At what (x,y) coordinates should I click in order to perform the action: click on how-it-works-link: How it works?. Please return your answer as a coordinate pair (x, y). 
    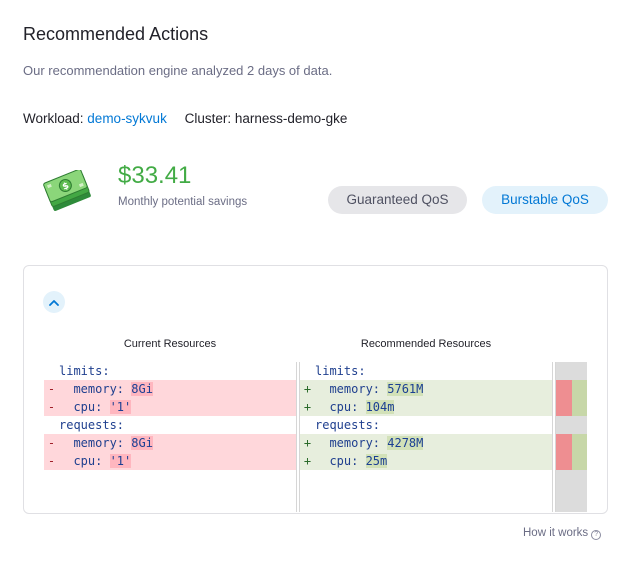
    Looking at the image, I should click on (562, 533).